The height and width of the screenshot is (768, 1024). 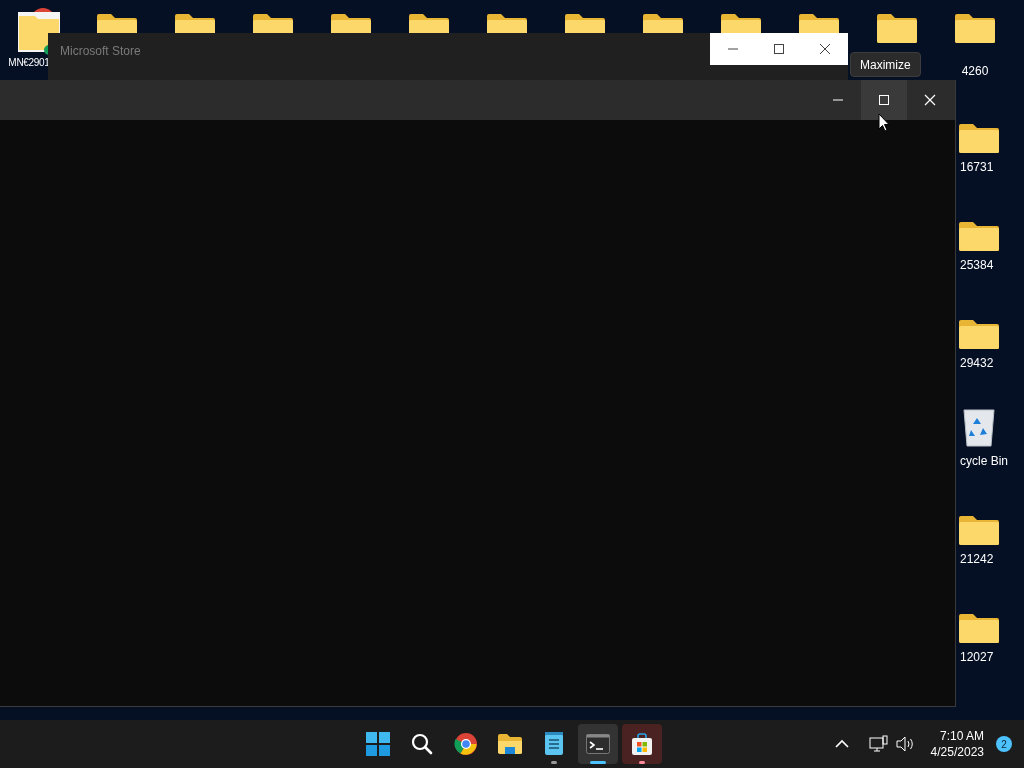 I want to click on clock: 7:10 AM 4/25/2023, so click(x=957, y=744).